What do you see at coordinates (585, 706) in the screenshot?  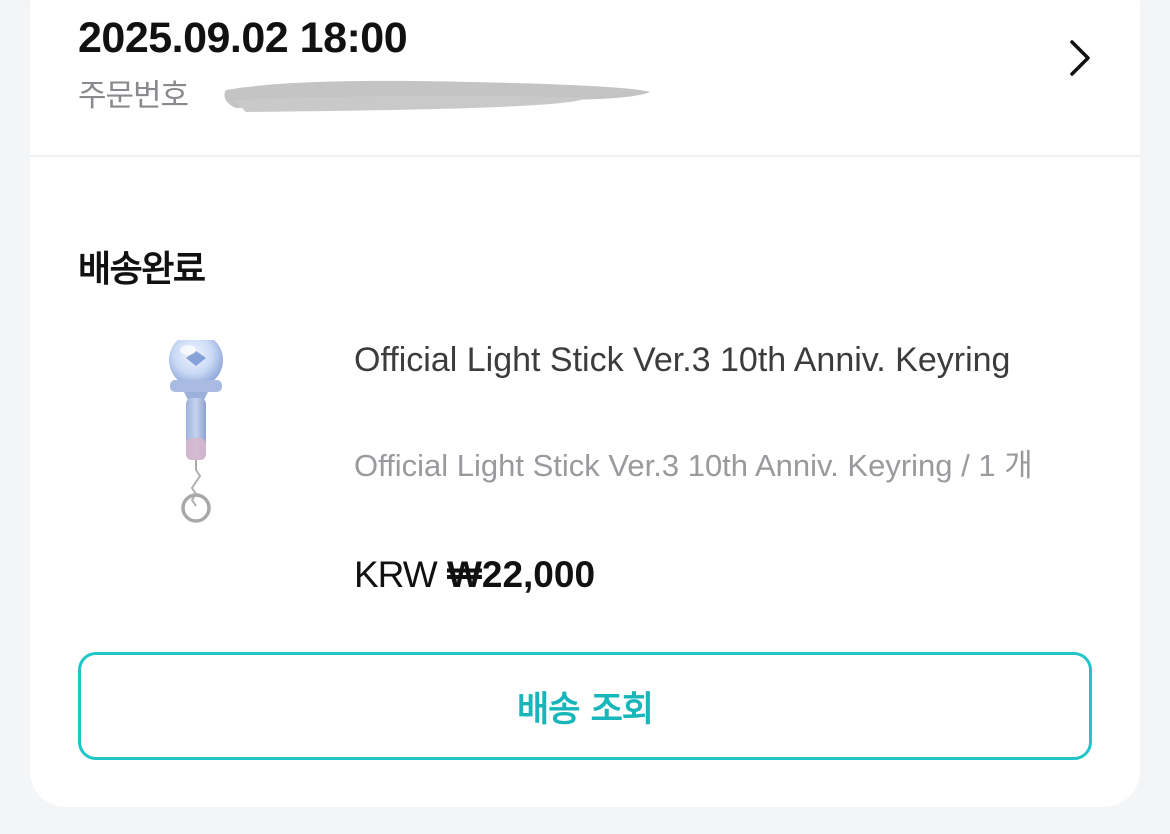 I see `track-delivery-button: 배송 조회` at bounding box center [585, 706].